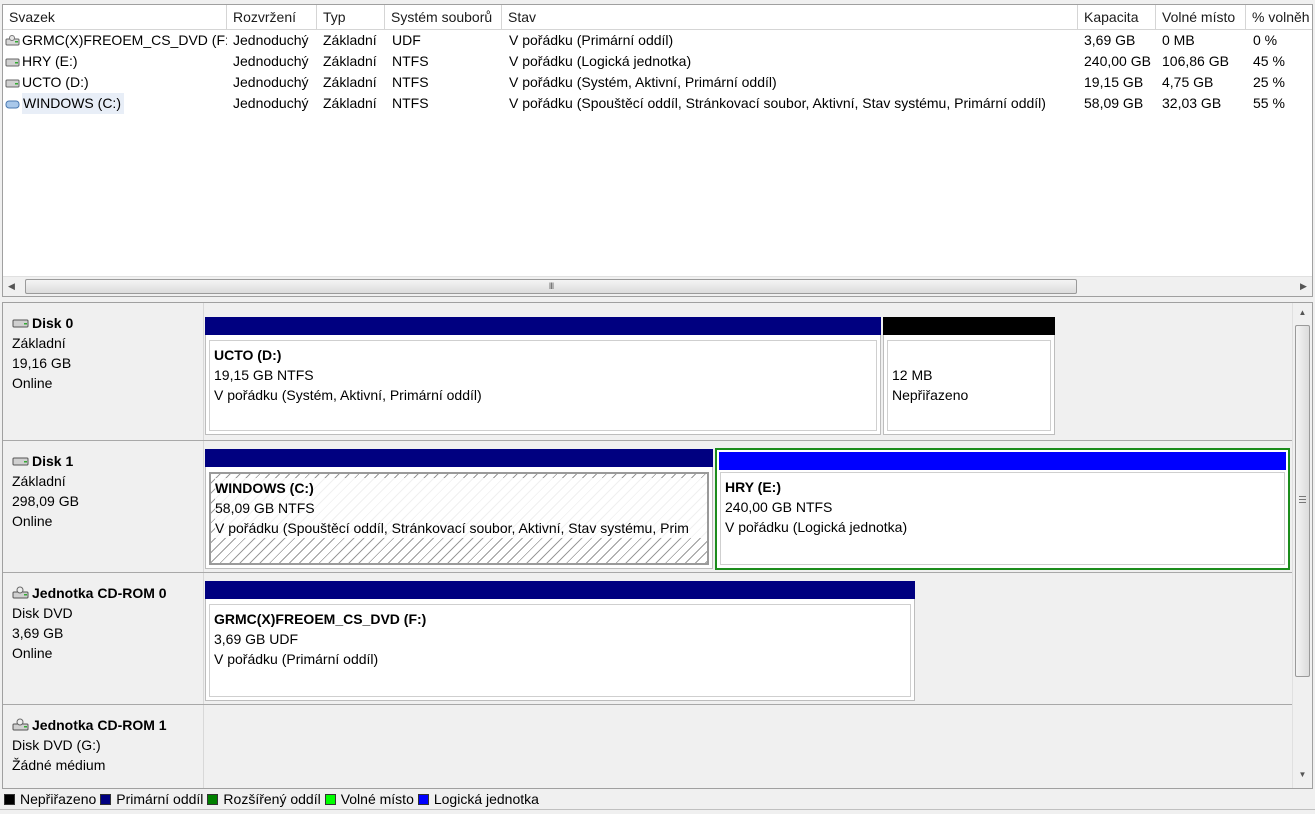  I want to click on legend-item-extended: Rozšířený oddíl, so click(264, 799).